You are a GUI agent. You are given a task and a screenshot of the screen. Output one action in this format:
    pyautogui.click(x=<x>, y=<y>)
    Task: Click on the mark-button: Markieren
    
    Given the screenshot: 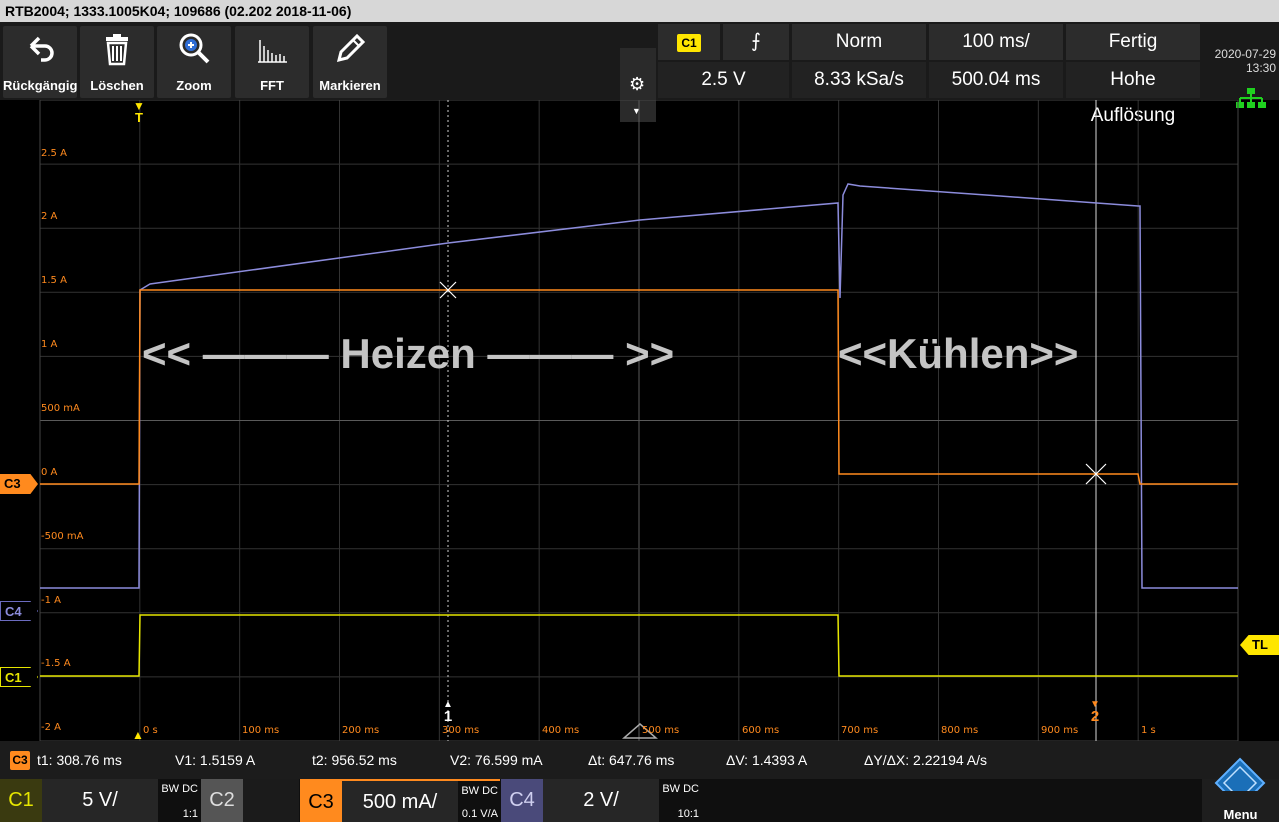 What is the action you would take?
    pyautogui.click(x=350, y=62)
    